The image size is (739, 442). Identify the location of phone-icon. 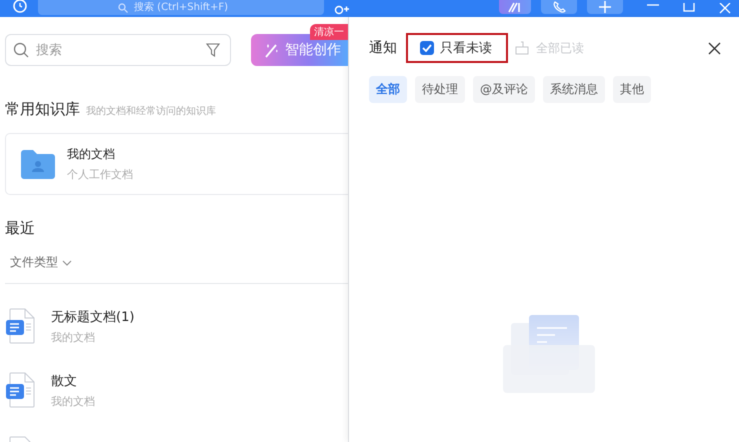
(559, 7).